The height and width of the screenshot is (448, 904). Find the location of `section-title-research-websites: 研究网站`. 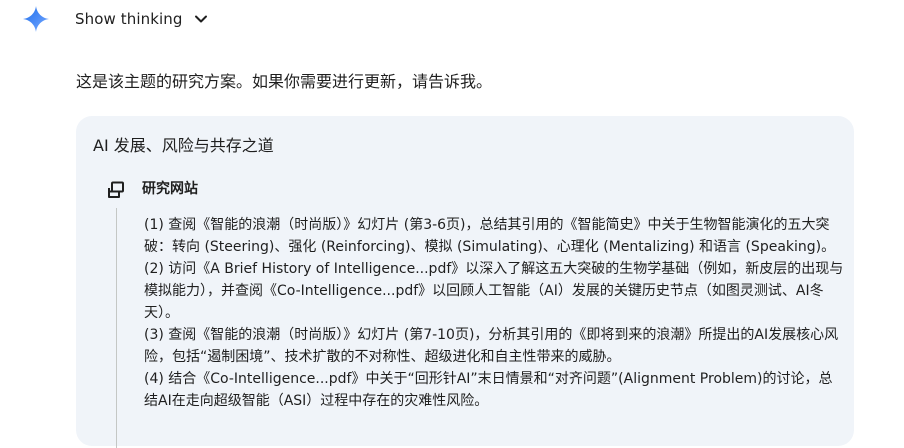

section-title-research-websites: 研究网站 is located at coordinates (170, 189).